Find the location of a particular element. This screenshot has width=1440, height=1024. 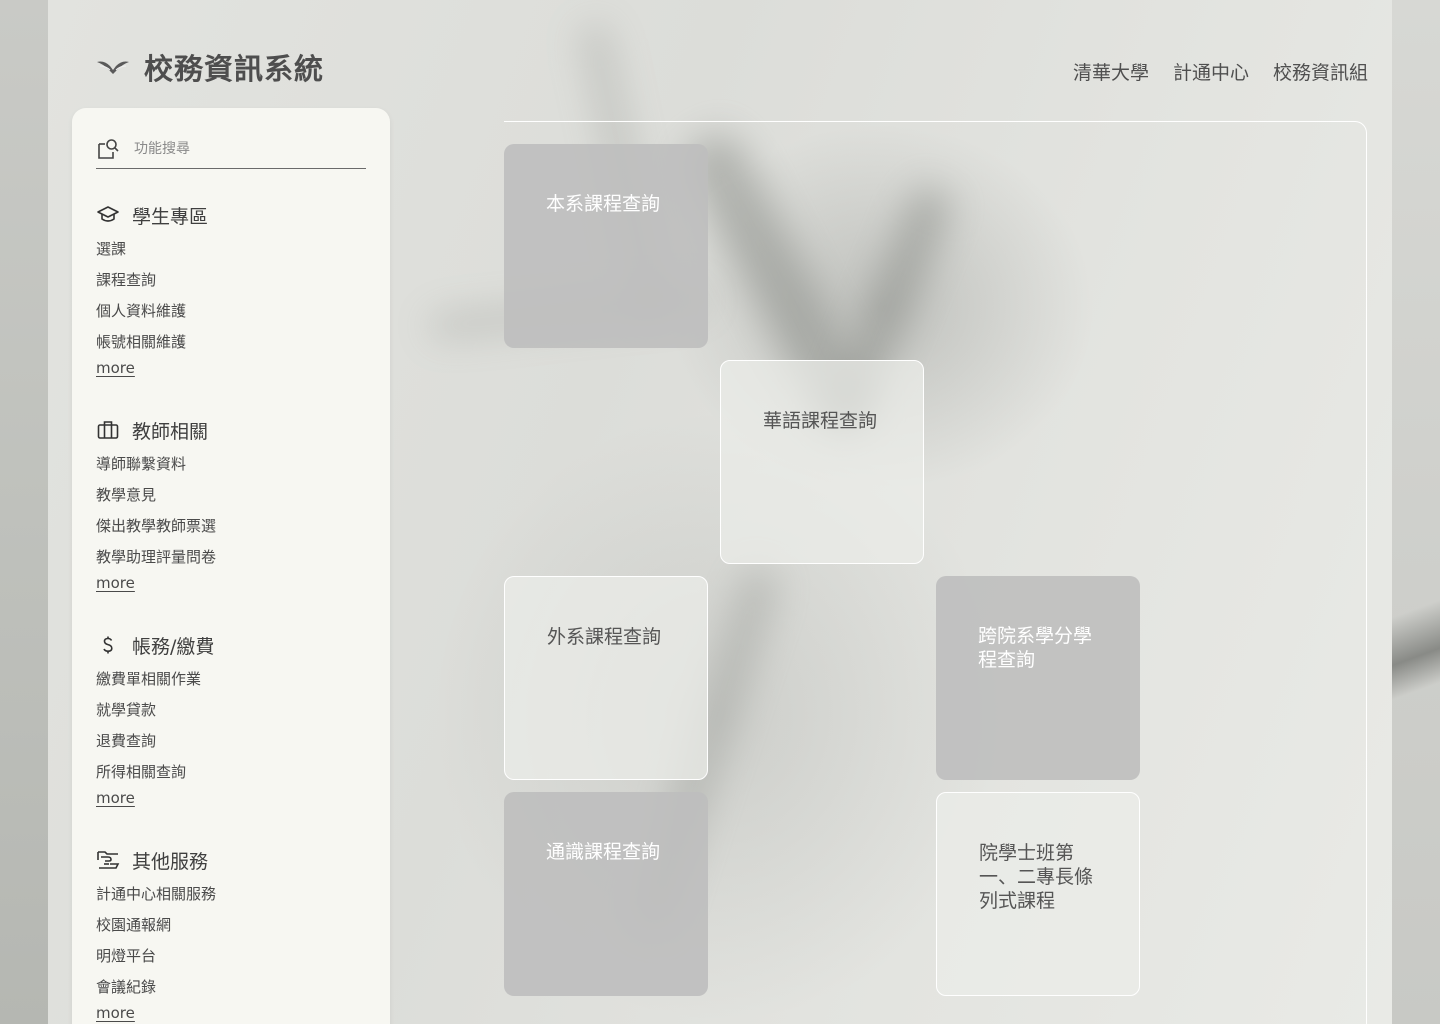

menu-item-income-query: 所得相關查詢 is located at coordinates (231, 772).